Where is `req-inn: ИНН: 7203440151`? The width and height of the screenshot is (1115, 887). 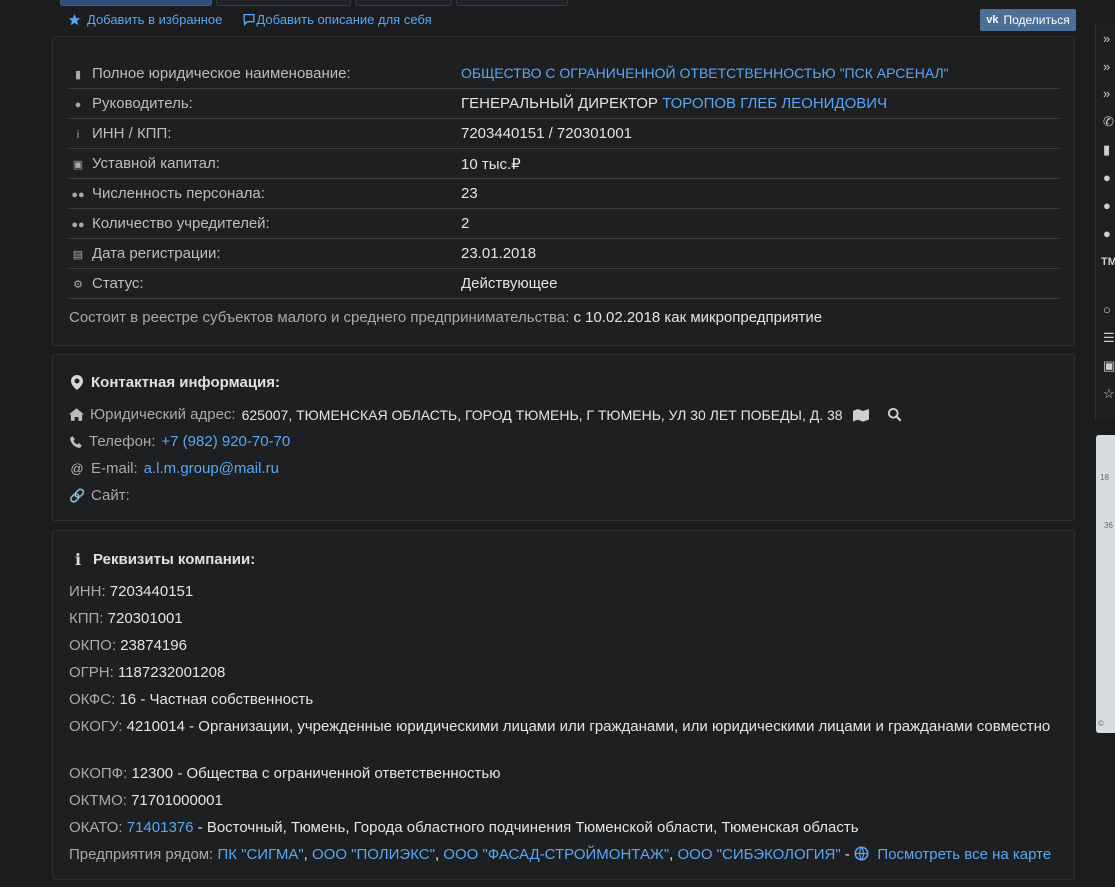 req-inn: ИНН: 7203440151 is located at coordinates (131, 591).